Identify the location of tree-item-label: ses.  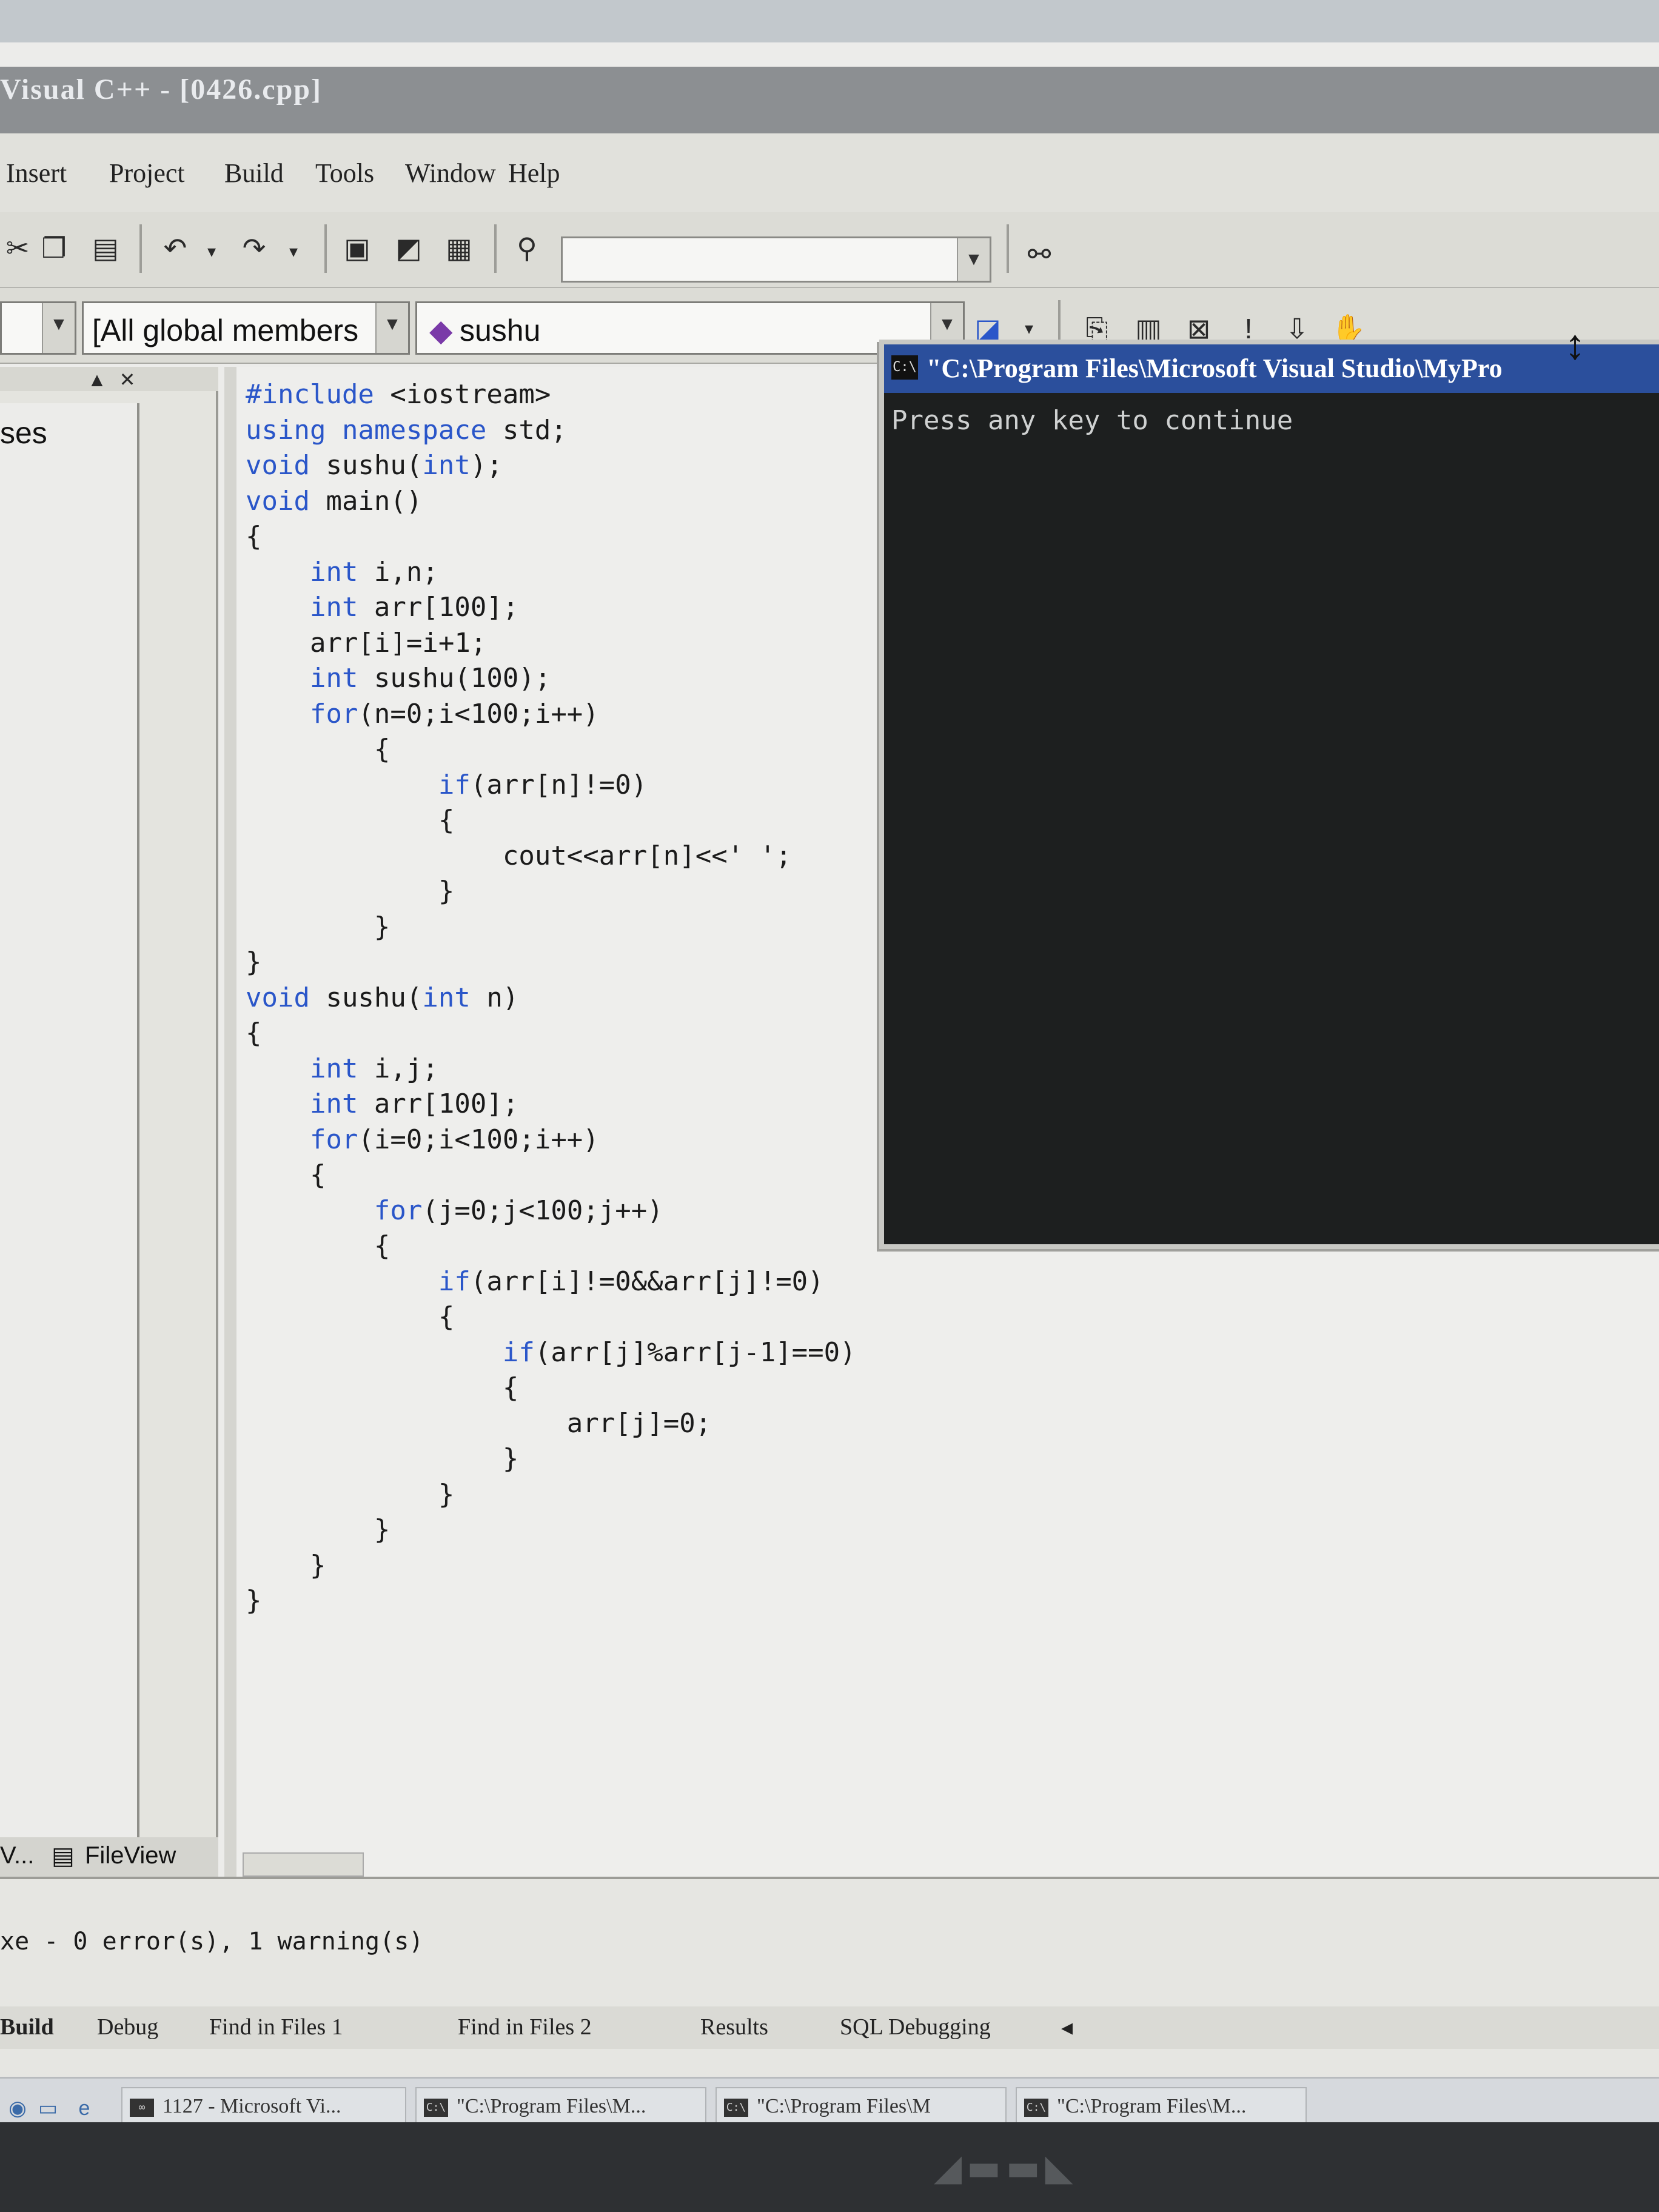
(23, 433).